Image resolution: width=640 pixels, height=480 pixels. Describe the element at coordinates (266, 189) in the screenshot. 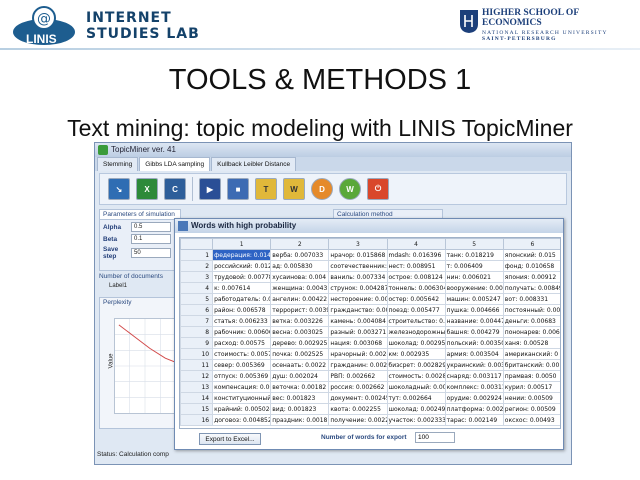

I see `topic-document-icon: T` at that location.